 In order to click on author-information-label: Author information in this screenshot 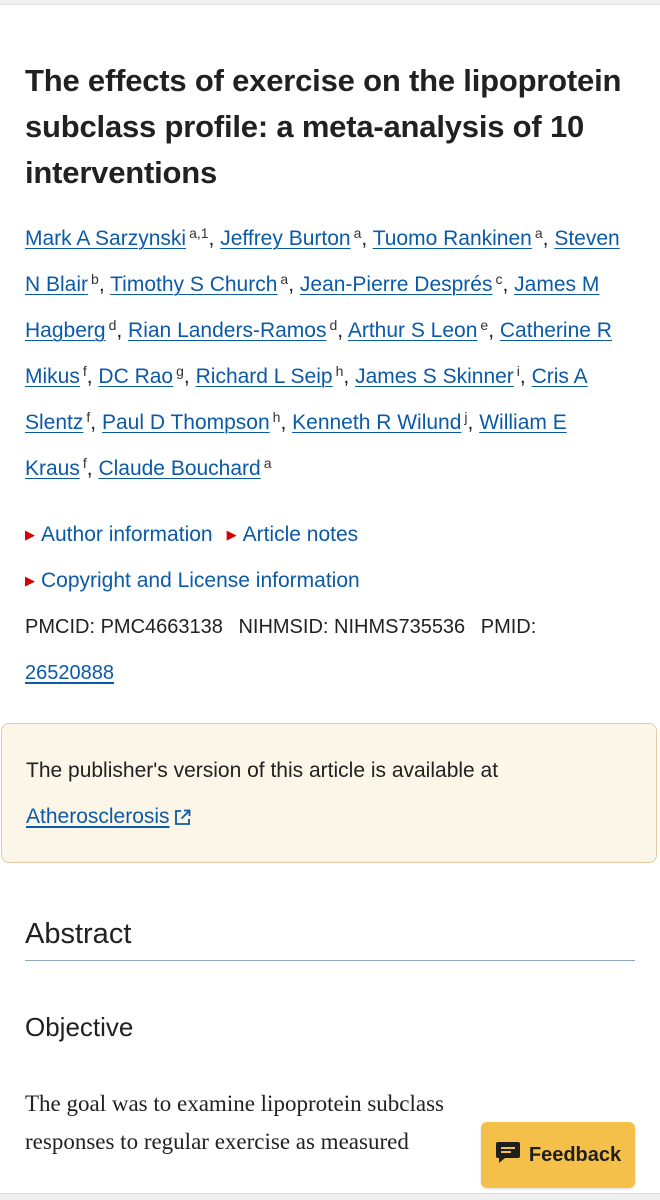, I will do `click(127, 534)`.